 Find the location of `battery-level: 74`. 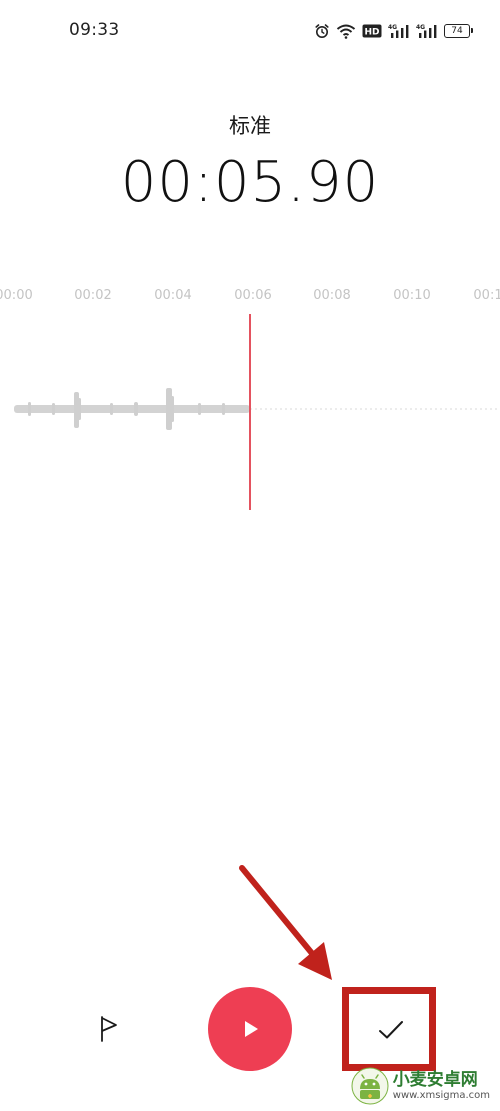

battery-level: 74 is located at coordinates (457, 30).